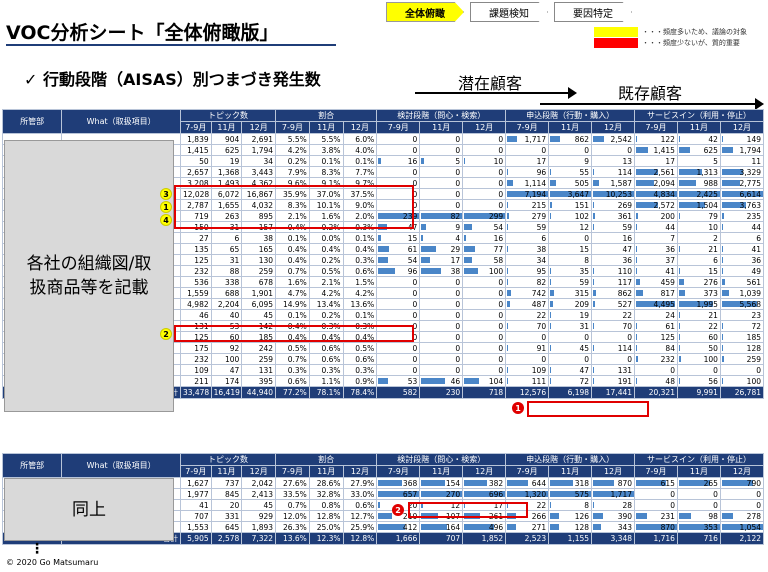  What do you see at coordinates (226, 392) in the screenshot?
I see `total-cell: 16,419` at bounding box center [226, 392].